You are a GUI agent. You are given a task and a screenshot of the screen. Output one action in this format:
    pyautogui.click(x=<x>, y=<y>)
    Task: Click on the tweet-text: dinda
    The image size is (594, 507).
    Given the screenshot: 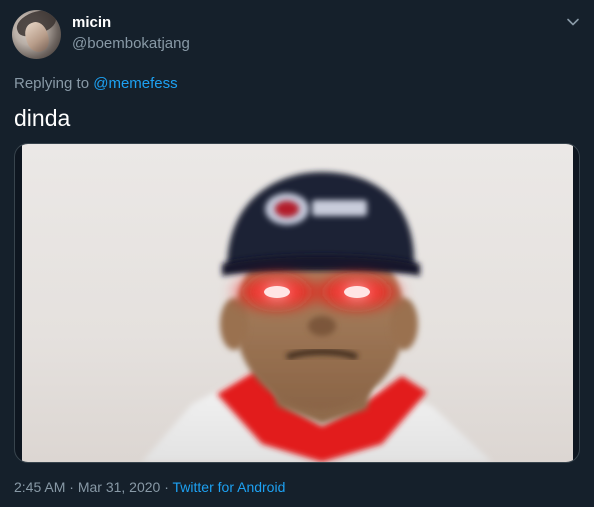 What is the action you would take?
    pyautogui.click(x=42, y=118)
    